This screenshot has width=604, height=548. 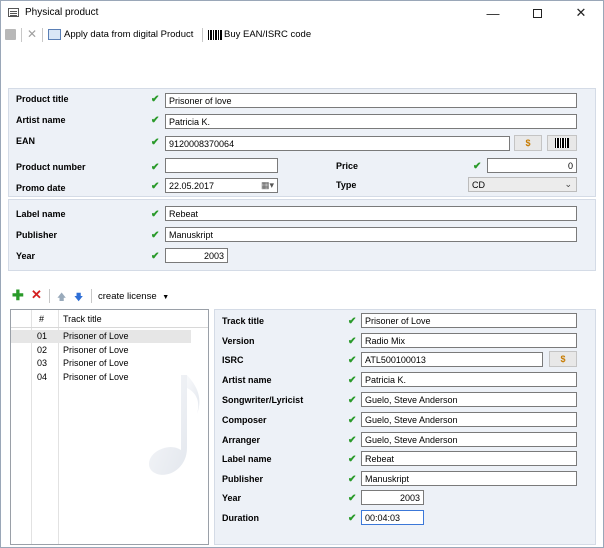 I want to click on track-label-name-label: Label name, so click(x=247, y=459).